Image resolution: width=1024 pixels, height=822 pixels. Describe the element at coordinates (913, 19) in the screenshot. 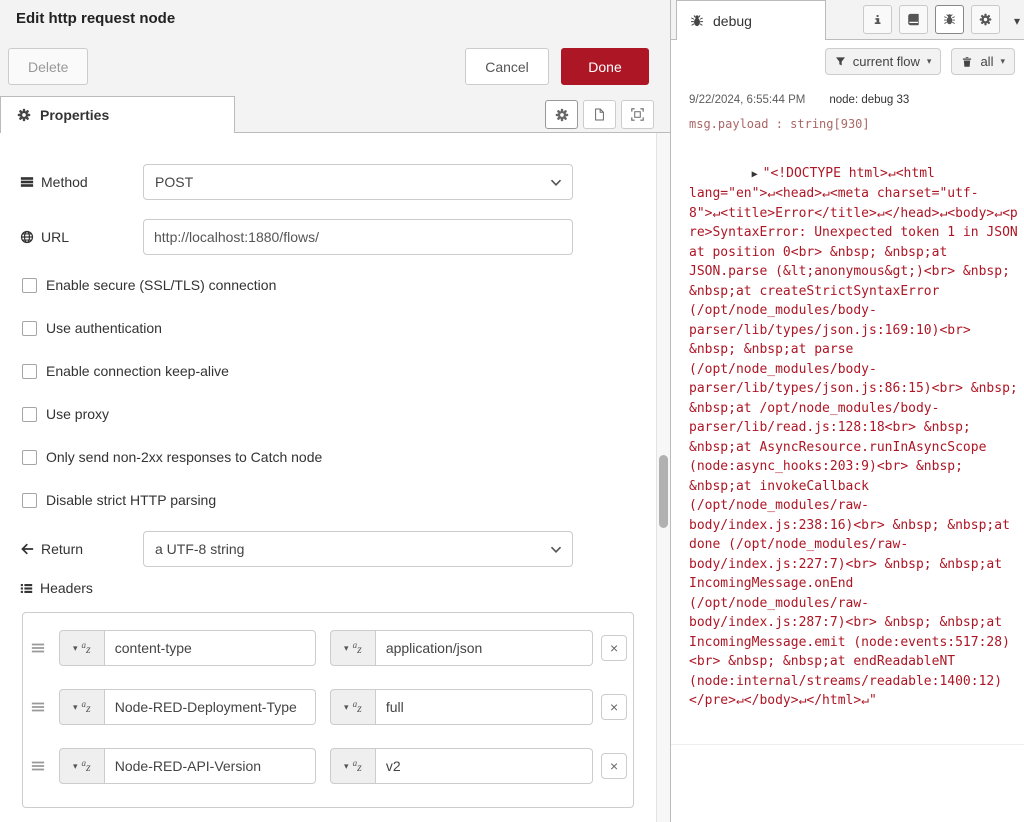

I see `tab-help-button` at that location.